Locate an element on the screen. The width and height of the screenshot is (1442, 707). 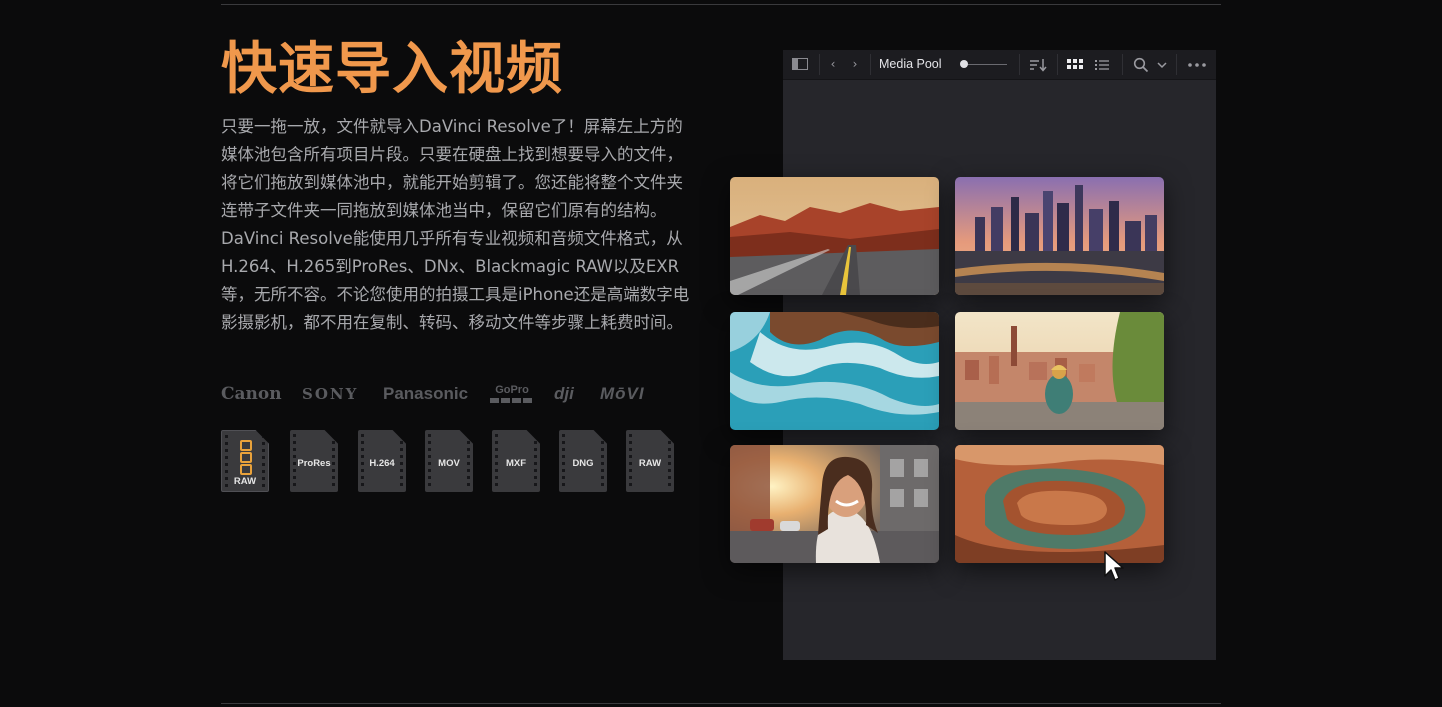
sidebar-toggle-icon is located at coordinates (800, 64).